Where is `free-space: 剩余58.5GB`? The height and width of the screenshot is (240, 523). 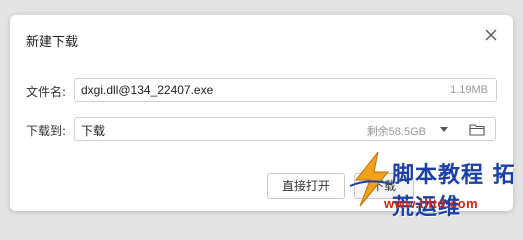 free-space: 剩余58.5GB is located at coordinates (396, 132).